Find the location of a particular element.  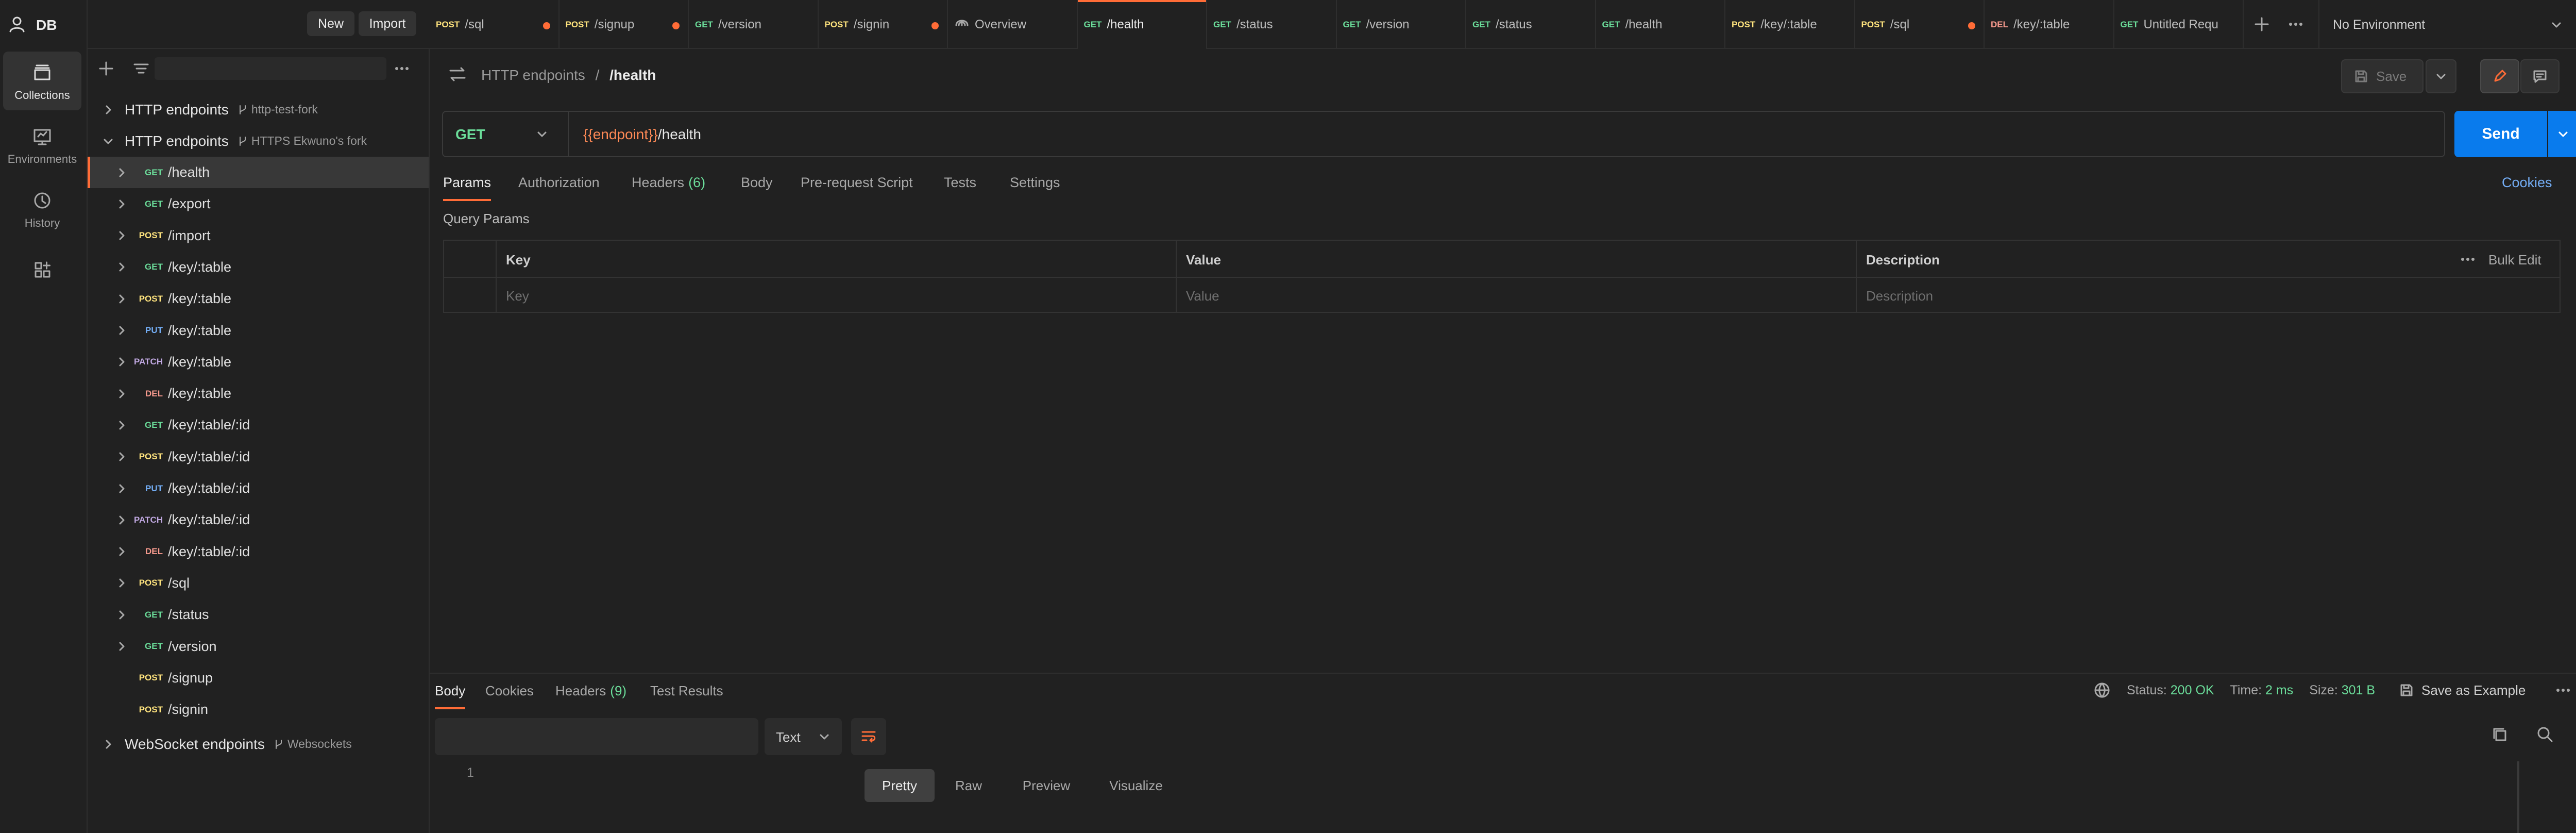

tab-settings: Settings is located at coordinates (1035, 183).